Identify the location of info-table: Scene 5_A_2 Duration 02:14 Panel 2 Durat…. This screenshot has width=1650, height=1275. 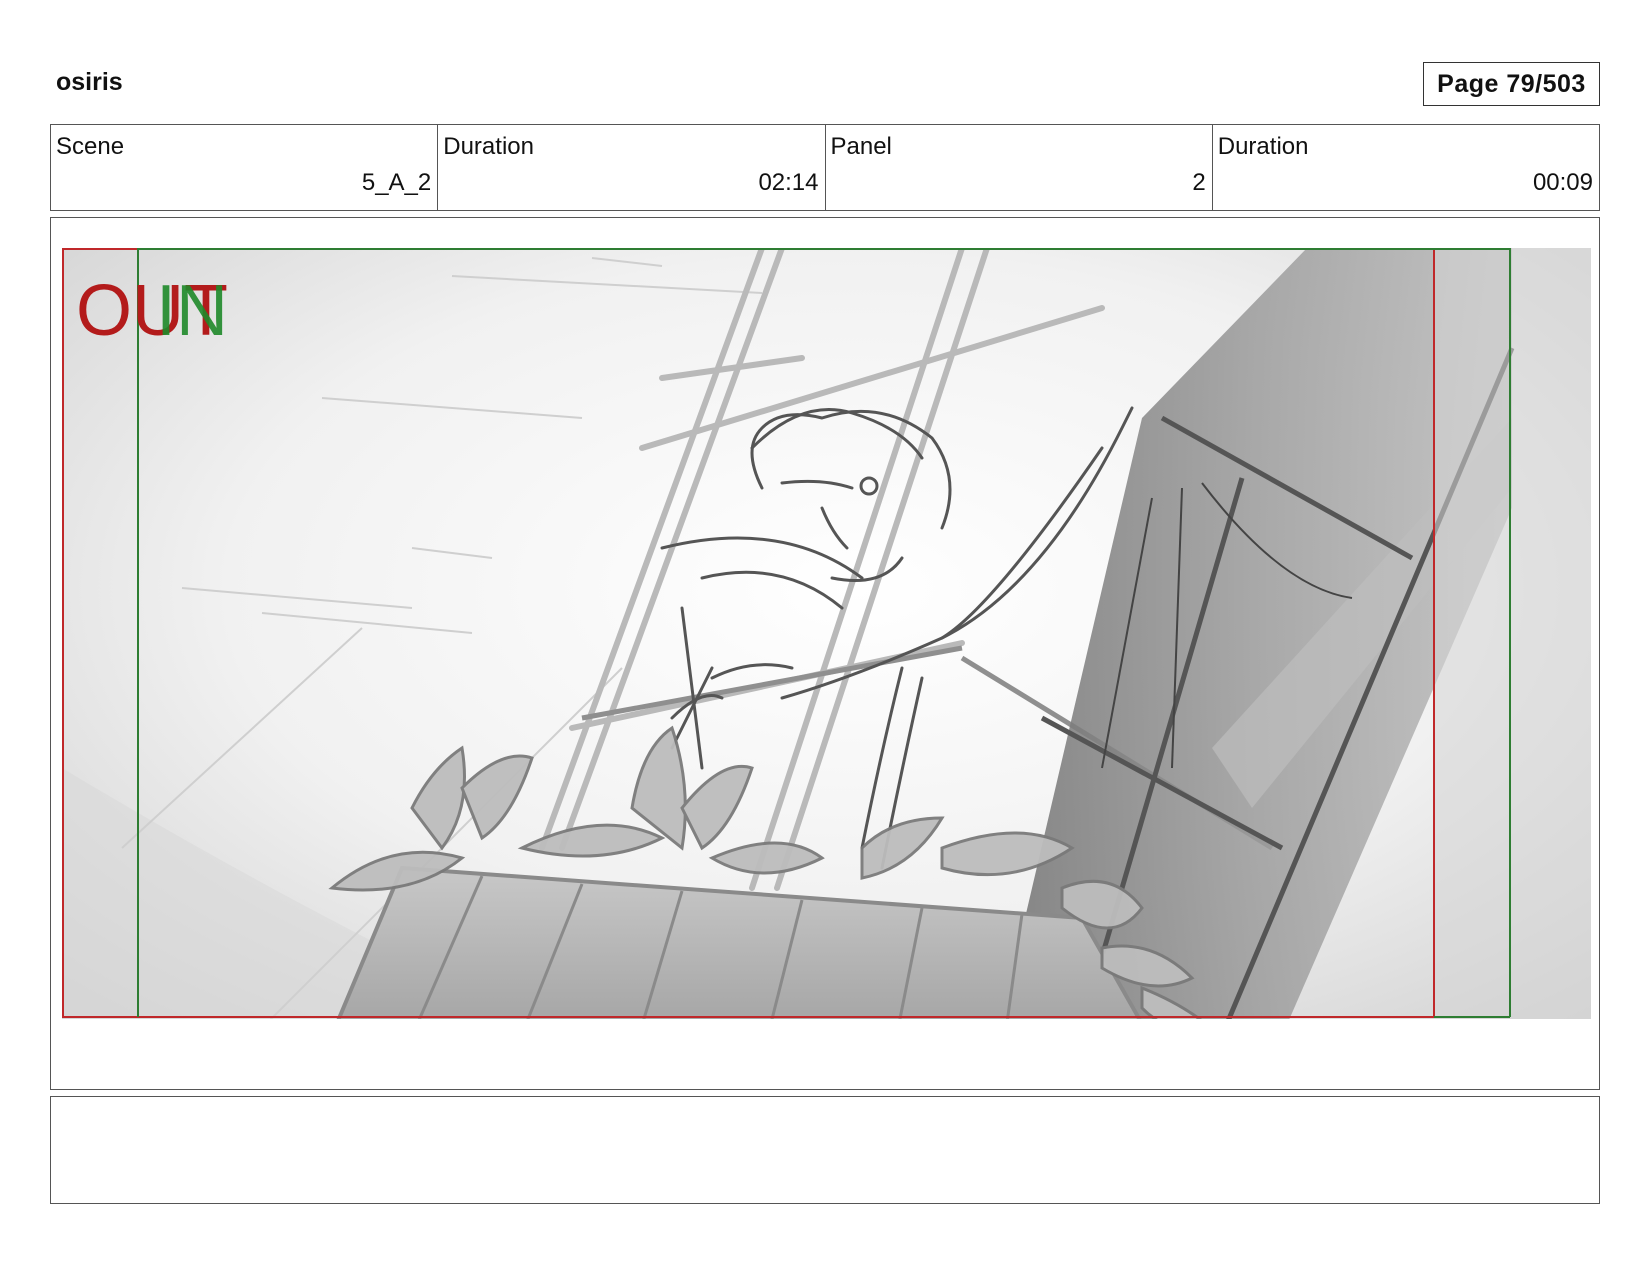
(825, 167).